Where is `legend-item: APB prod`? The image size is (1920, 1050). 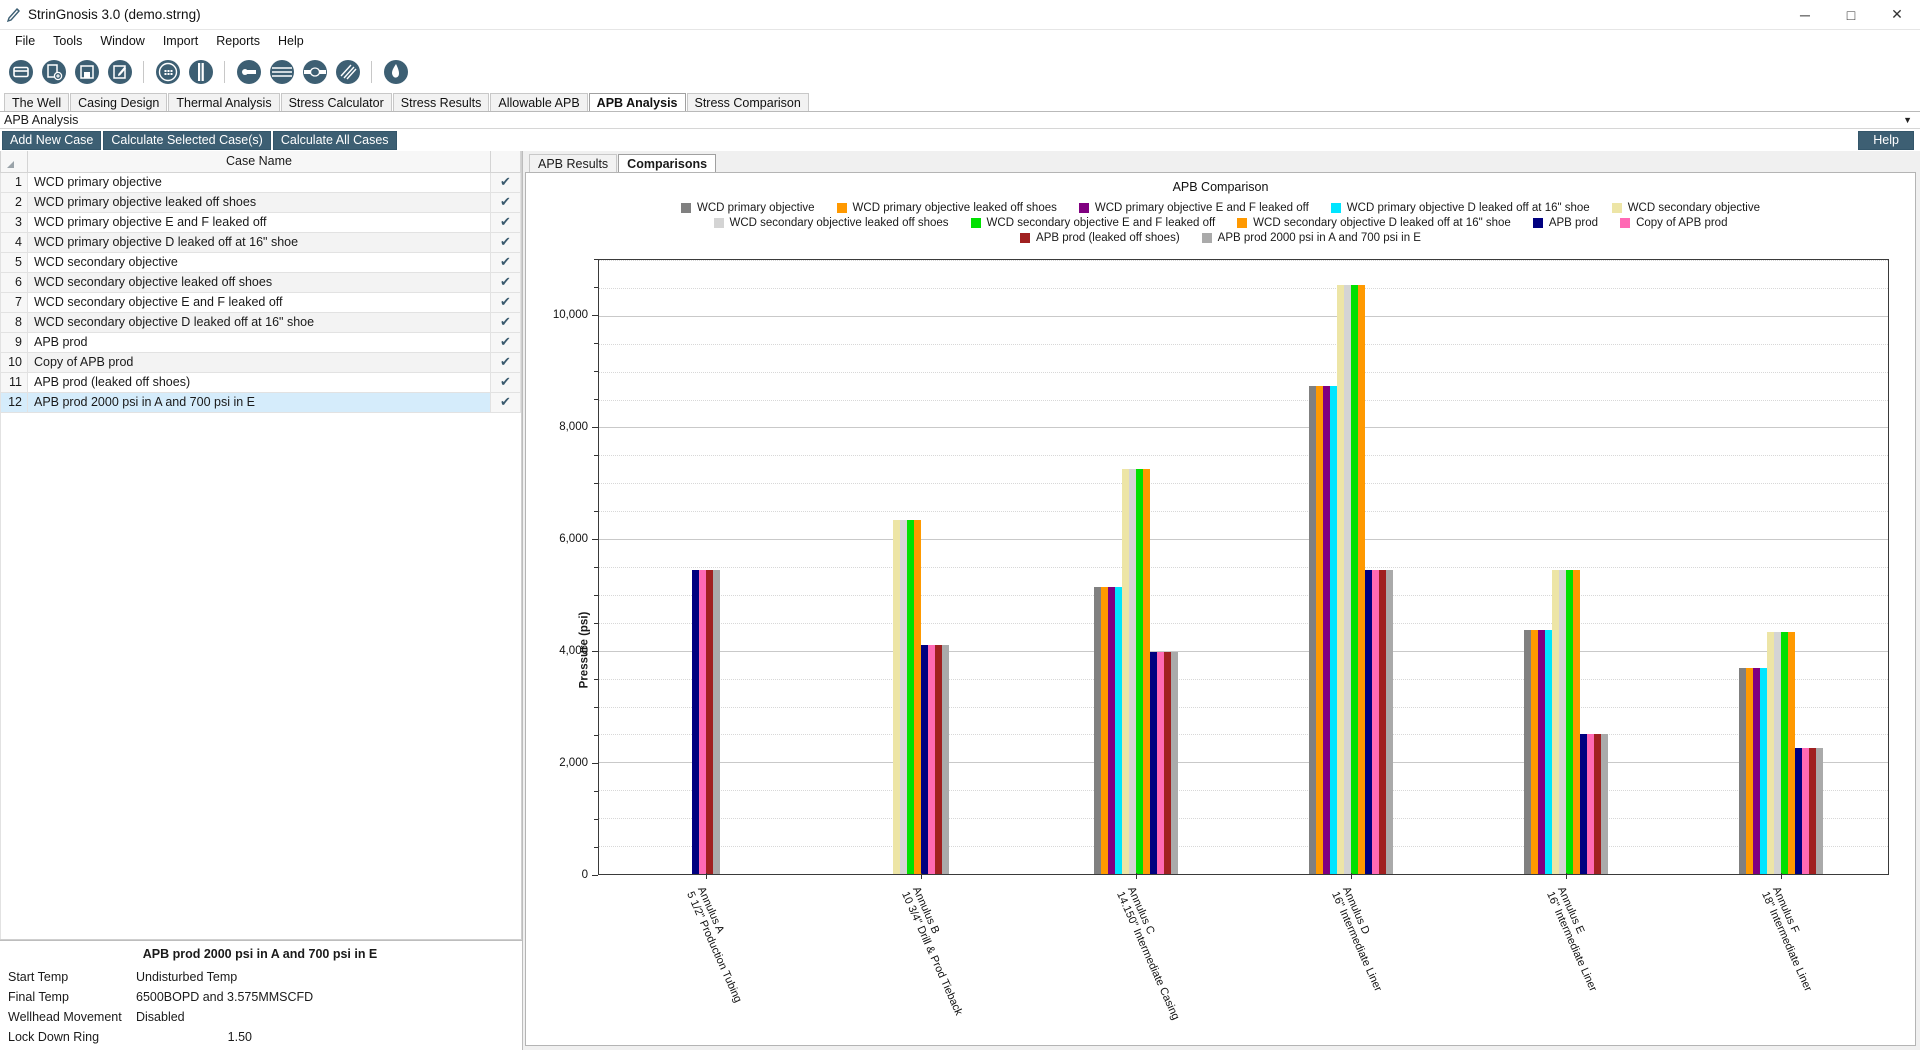 legend-item: APB prod is located at coordinates (1565, 223).